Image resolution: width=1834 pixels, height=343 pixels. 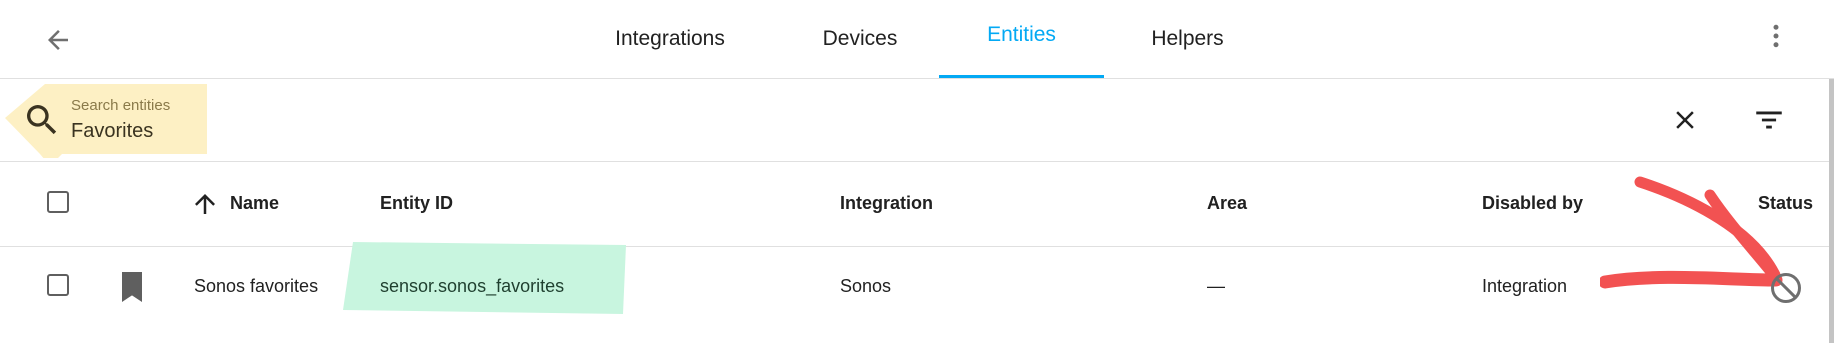 What do you see at coordinates (1786, 288) in the screenshot?
I see `cancel-icon` at bounding box center [1786, 288].